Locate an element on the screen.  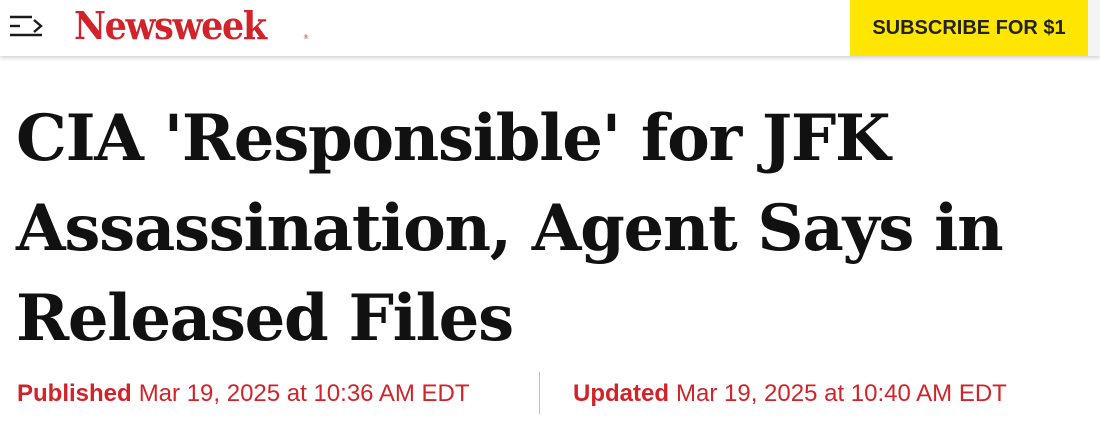
published-timestamp: Published Mar 19, 2025 at 10:36 AM EDT is located at coordinates (243, 394).